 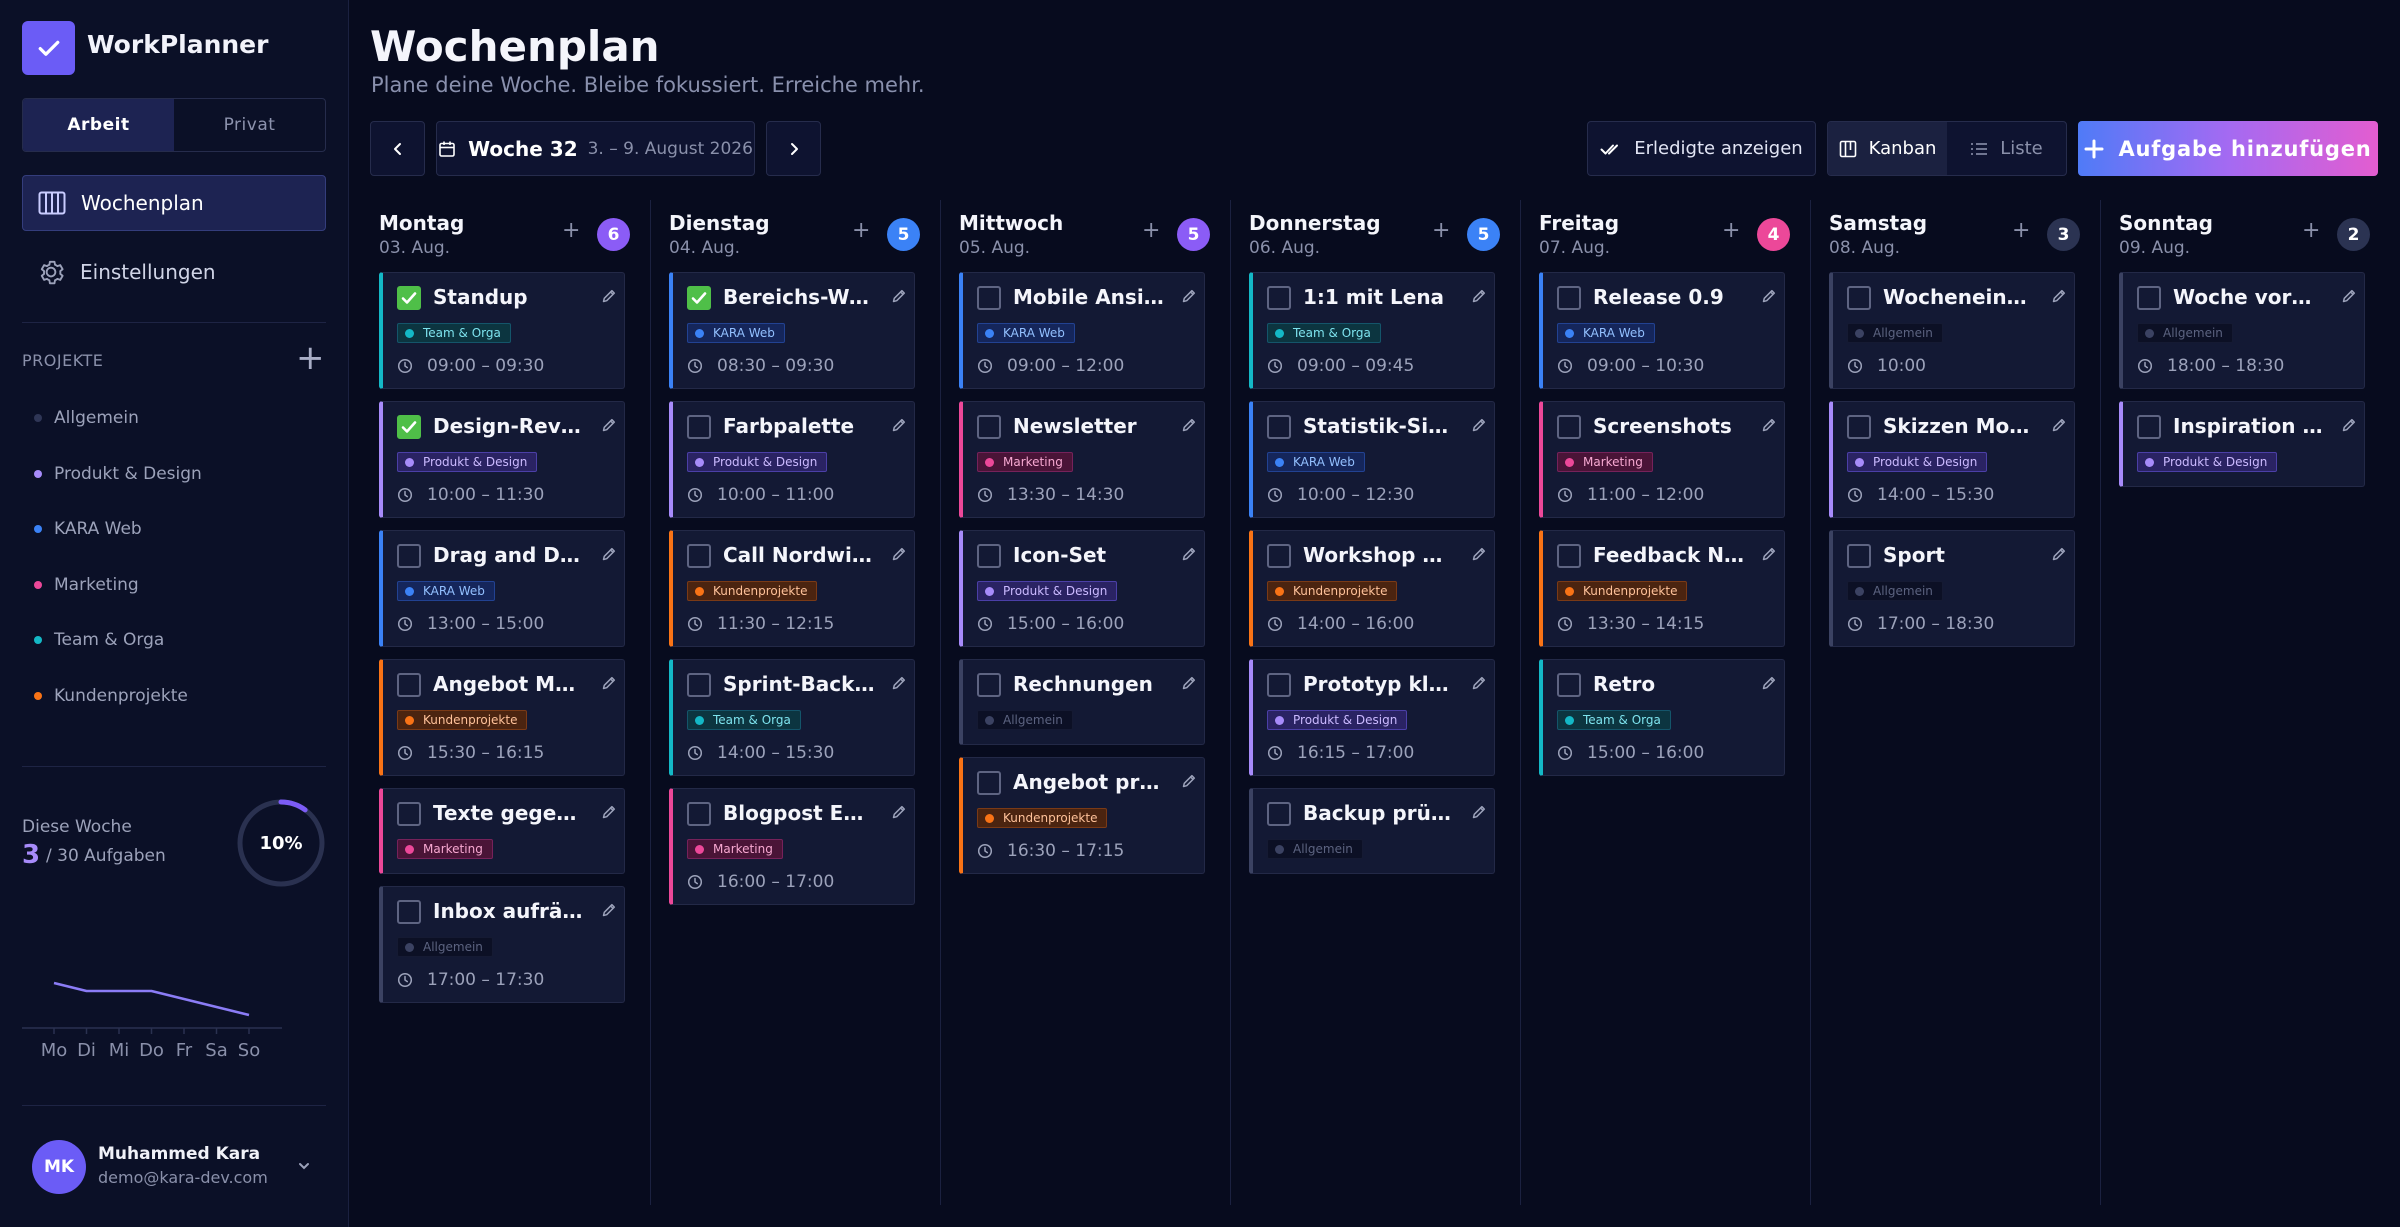 I want to click on view-list-button: Liste, so click(x=2006, y=148).